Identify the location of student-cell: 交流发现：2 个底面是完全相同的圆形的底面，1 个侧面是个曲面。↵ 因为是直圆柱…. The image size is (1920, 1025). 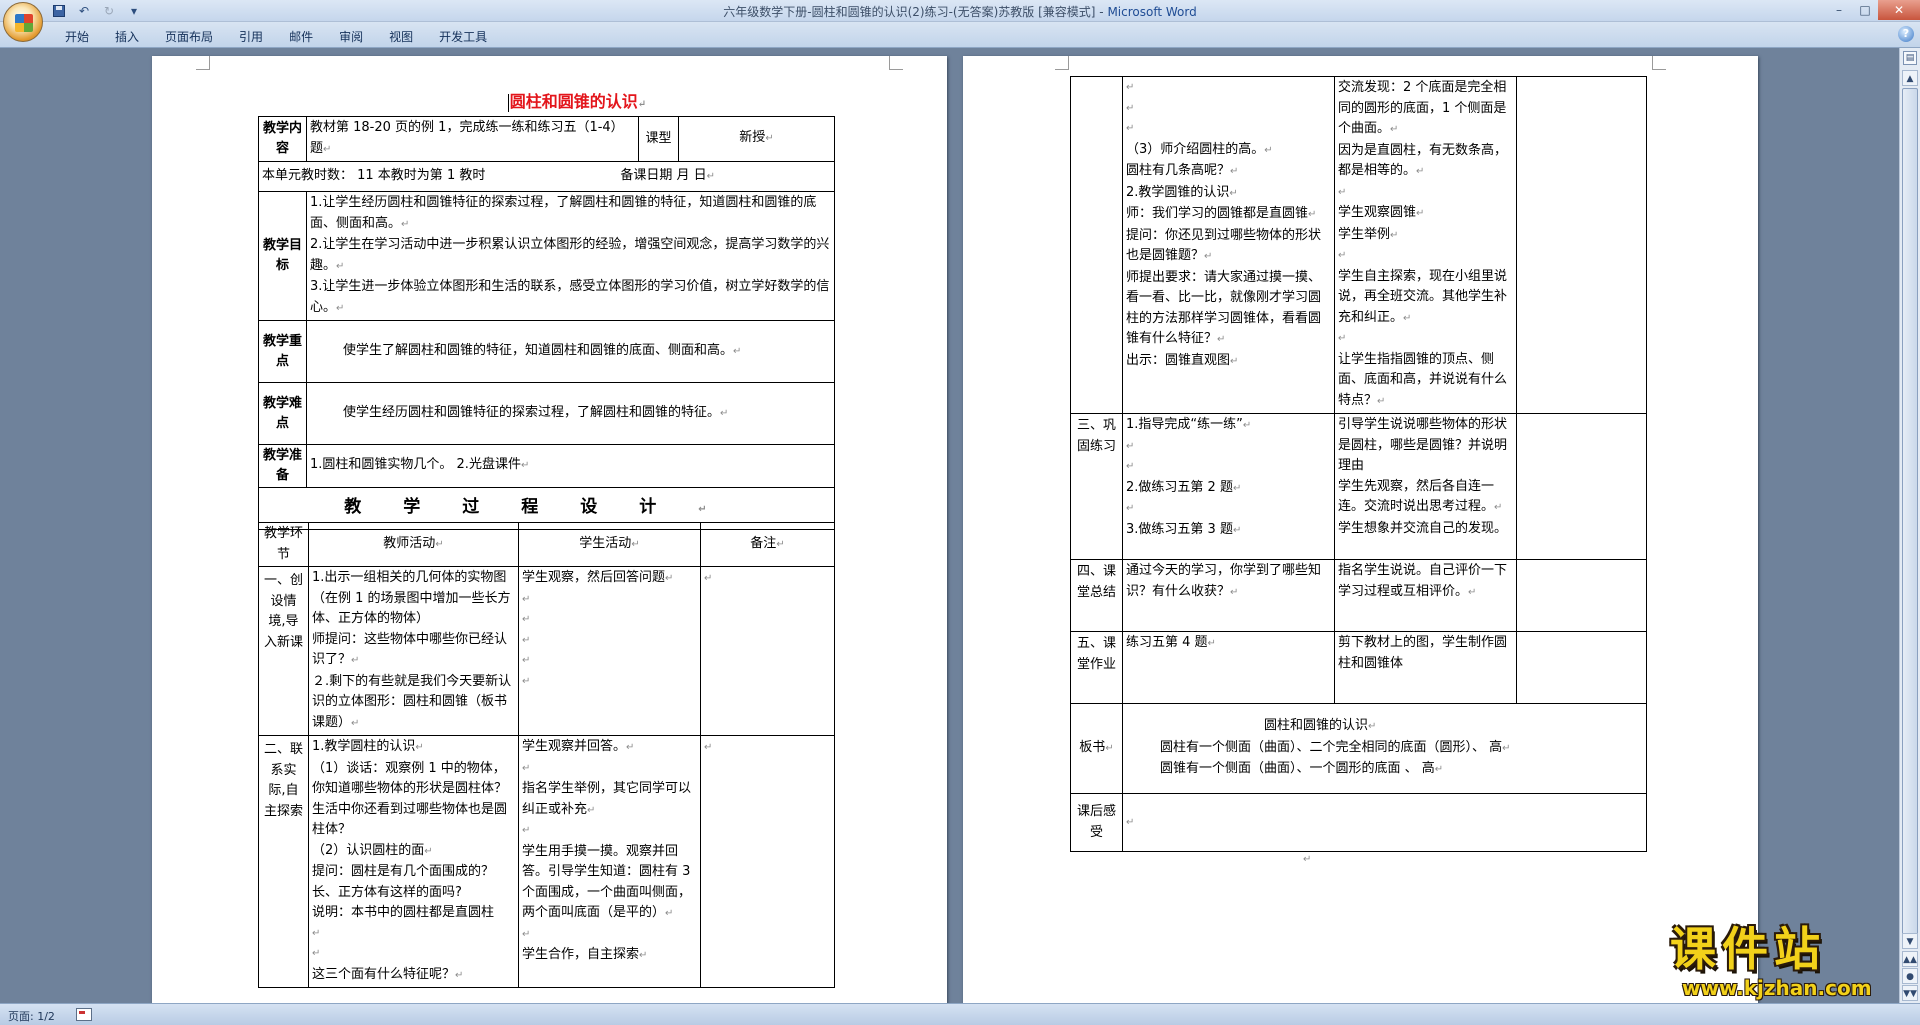
(1425, 245).